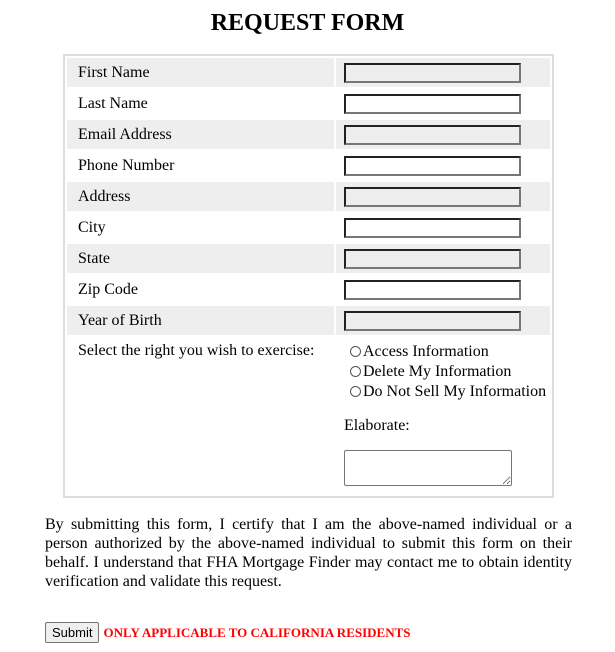  Describe the element at coordinates (108, 289) in the screenshot. I see `zip-code-label: Zip Code` at that location.